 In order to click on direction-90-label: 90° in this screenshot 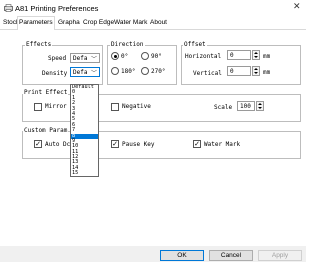, I will do `click(156, 56)`.